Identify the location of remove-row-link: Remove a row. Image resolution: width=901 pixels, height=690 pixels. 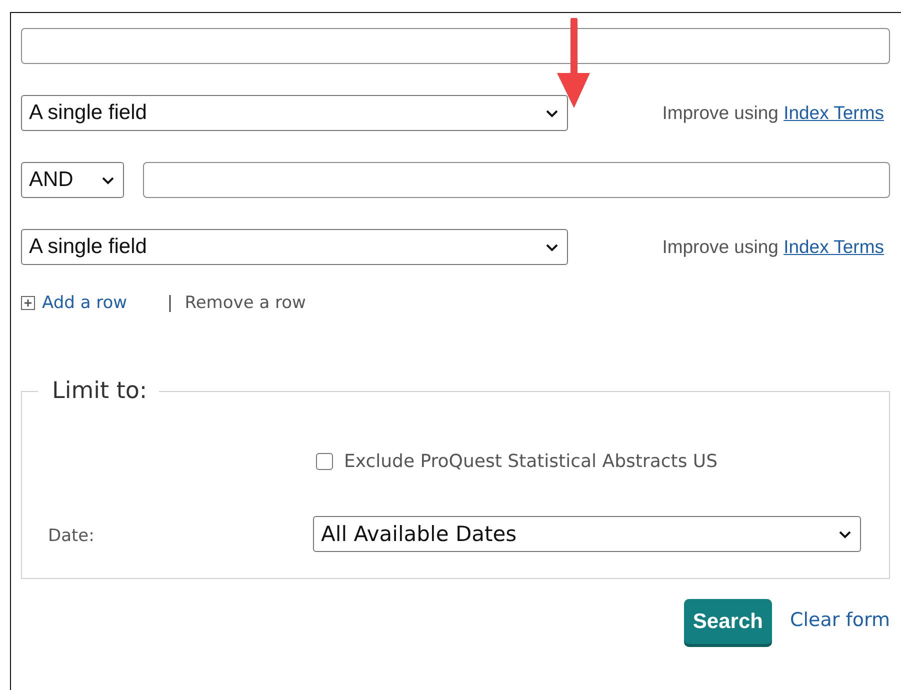
(245, 303).